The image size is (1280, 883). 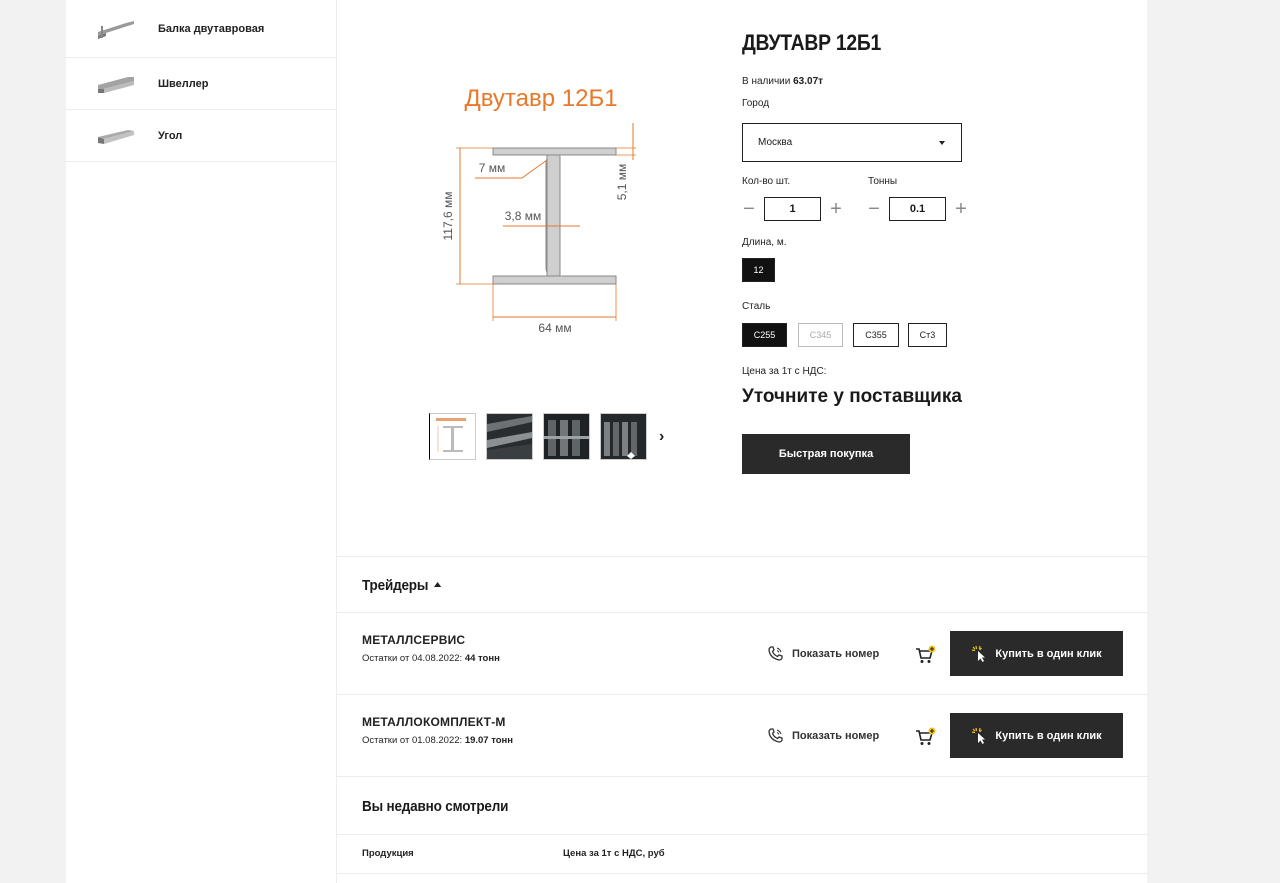 I want to click on recent-heading: Вы недавно смотрели, so click(x=435, y=806).